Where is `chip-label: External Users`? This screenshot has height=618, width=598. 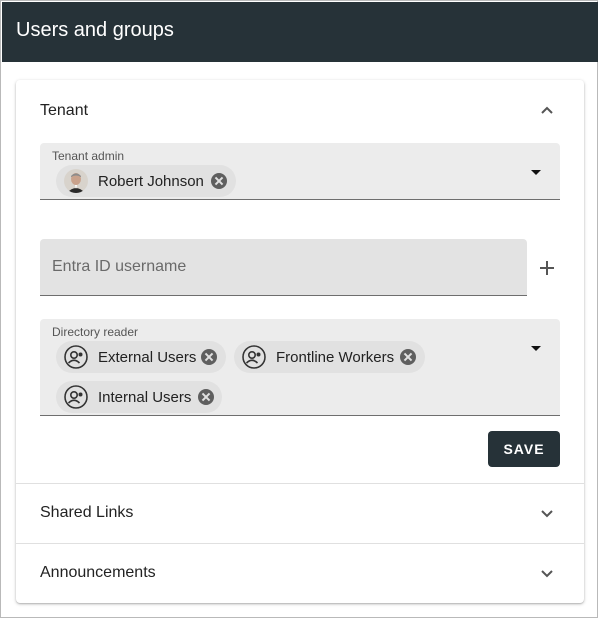
chip-label: External Users is located at coordinates (147, 357).